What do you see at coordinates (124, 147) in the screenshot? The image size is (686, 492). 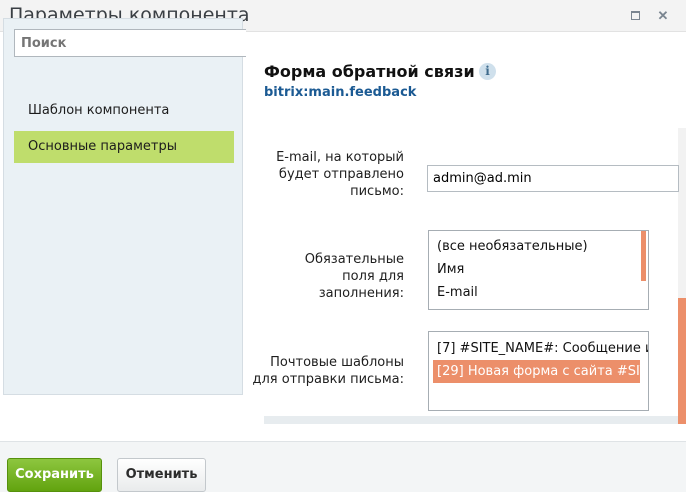 I see `sidebar-item-main-params: Основные параметры` at bounding box center [124, 147].